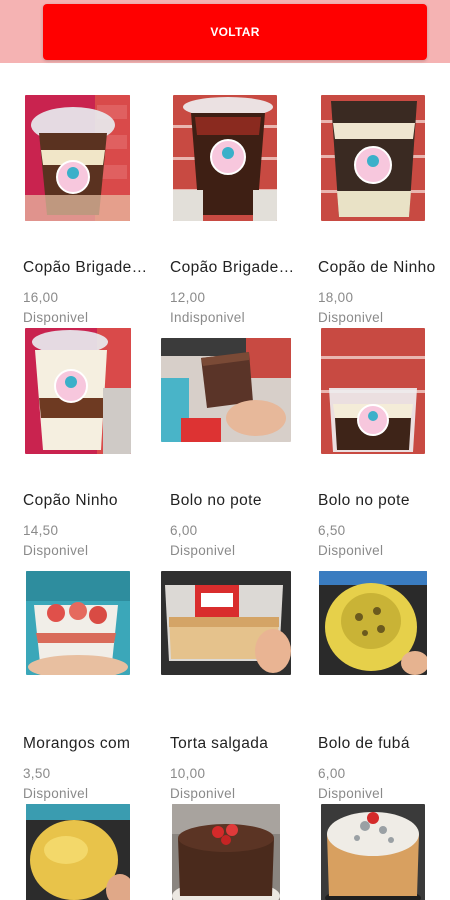 The height and width of the screenshot is (900, 450). What do you see at coordinates (188, 773) in the screenshot?
I see `product-price: 10,00` at bounding box center [188, 773].